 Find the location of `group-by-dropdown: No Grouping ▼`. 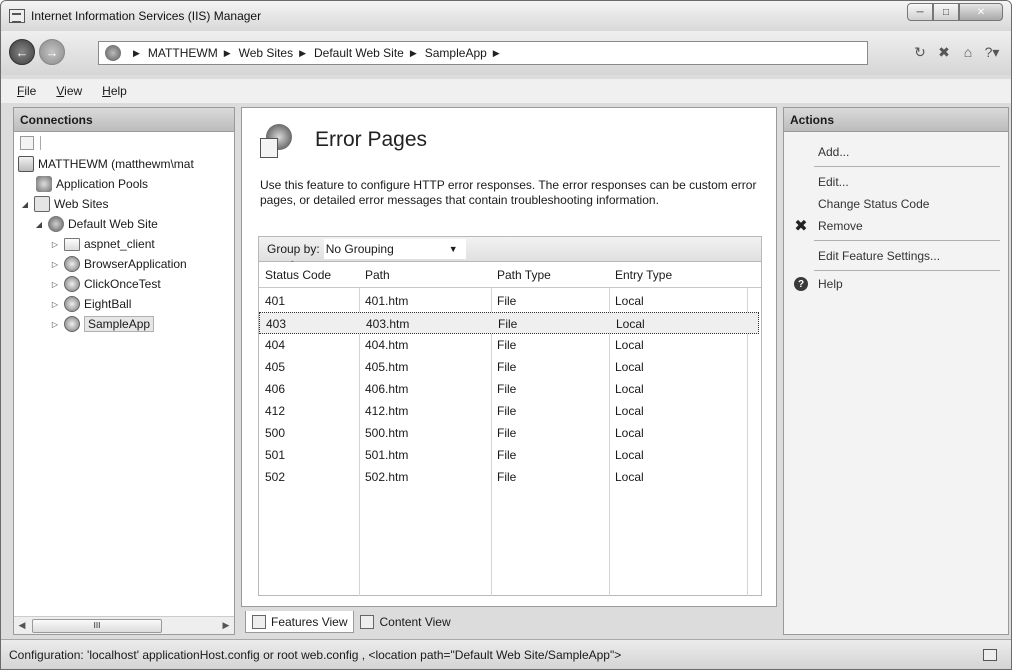

group-by-dropdown: No Grouping ▼ is located at coordinates (394, 249).